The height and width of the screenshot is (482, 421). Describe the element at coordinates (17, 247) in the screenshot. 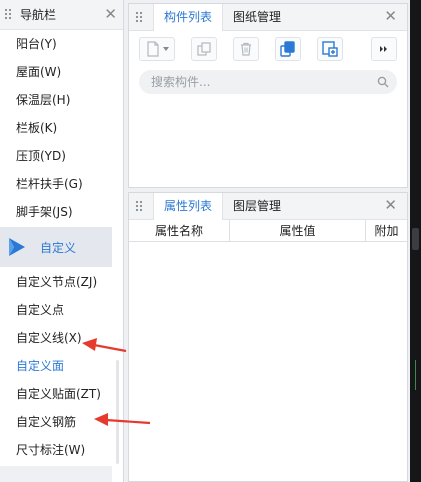

I see `custom-group-icon` at that location.